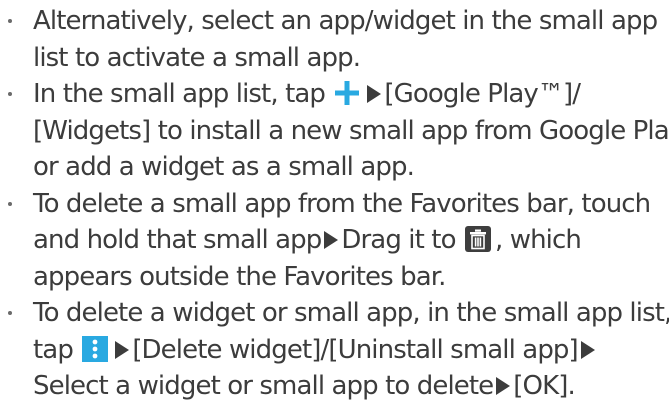 This screenshot has width=669, height=415. I want to click on text-segment: tap, so click(53, 349).